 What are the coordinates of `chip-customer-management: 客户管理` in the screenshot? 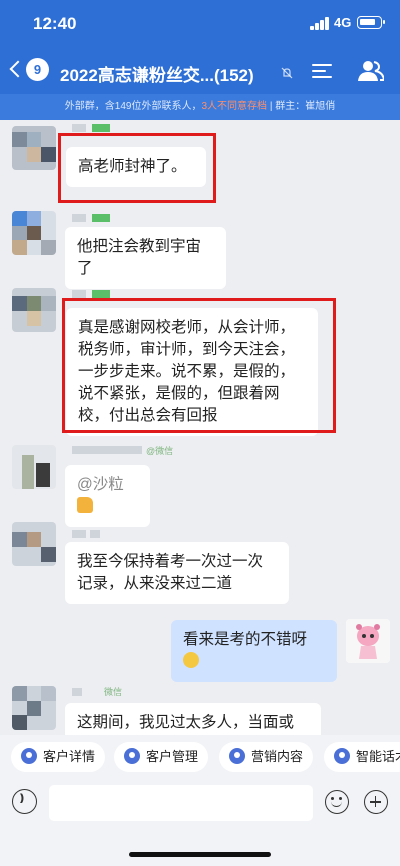 It's located at (161, 757).